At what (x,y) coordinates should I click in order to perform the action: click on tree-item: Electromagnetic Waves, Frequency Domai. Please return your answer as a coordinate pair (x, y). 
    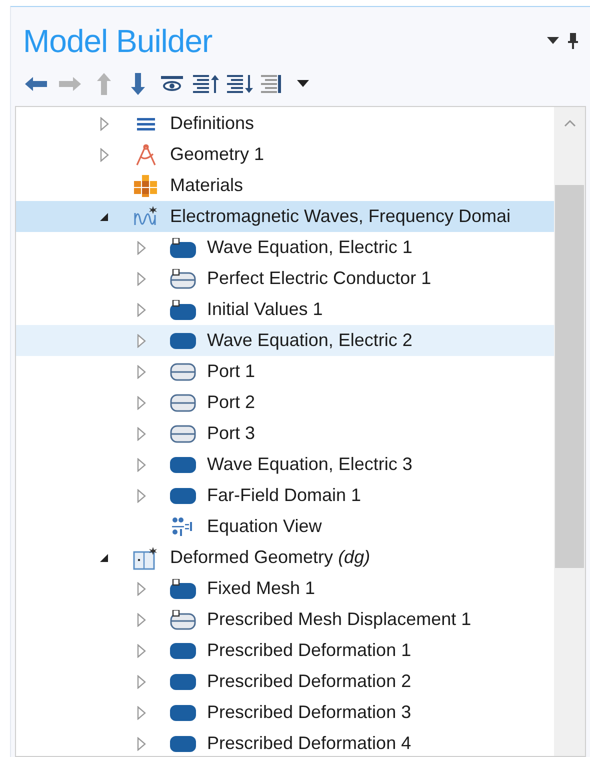
    Looking at the image, I should click on (285, 216).